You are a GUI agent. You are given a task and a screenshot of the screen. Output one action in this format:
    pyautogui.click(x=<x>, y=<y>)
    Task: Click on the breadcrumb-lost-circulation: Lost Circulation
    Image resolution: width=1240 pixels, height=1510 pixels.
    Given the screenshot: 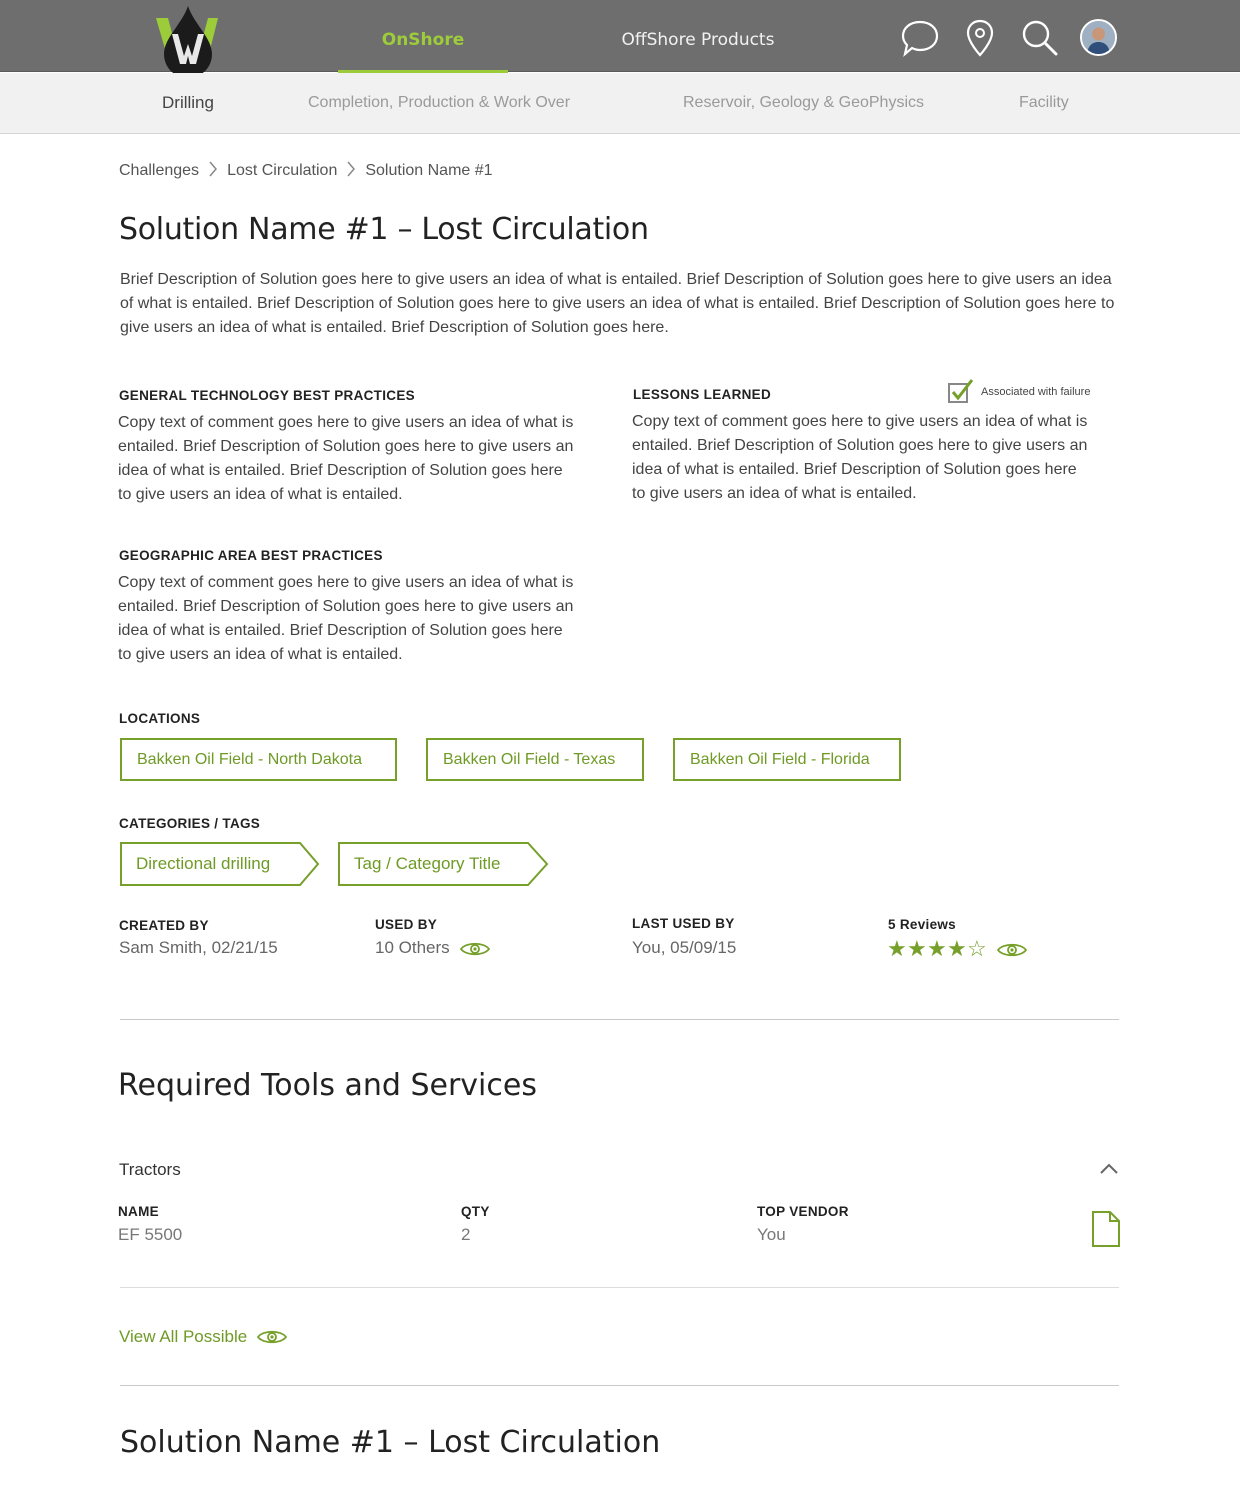 What is the action you would take?
    pyautogui.click(x=282, y=171)
    